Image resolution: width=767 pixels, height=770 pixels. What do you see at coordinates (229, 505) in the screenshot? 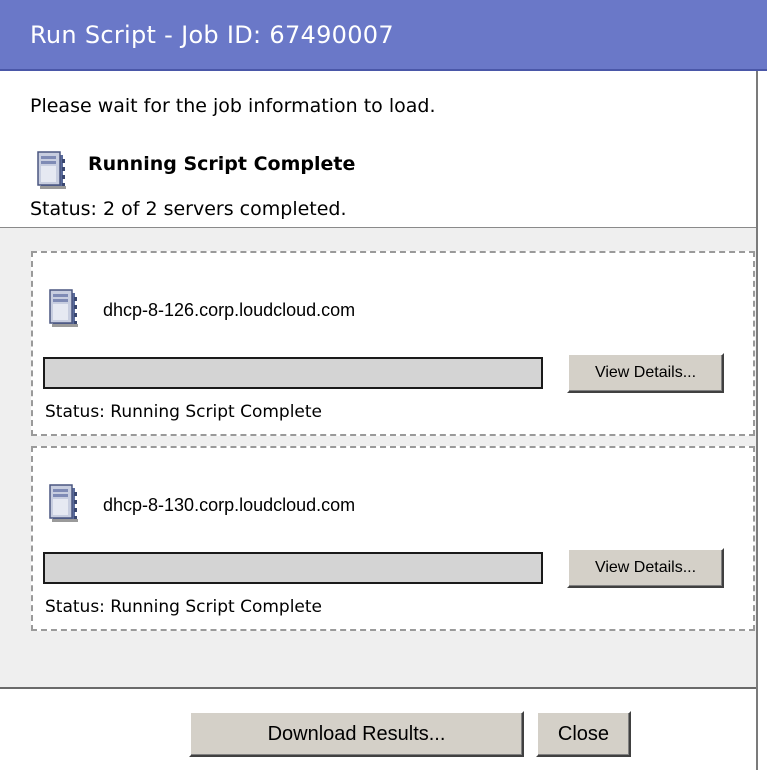
I see `server-hostname: dhcp-8-130.corp.loudcloud.com` at bounding box center [229, 505].